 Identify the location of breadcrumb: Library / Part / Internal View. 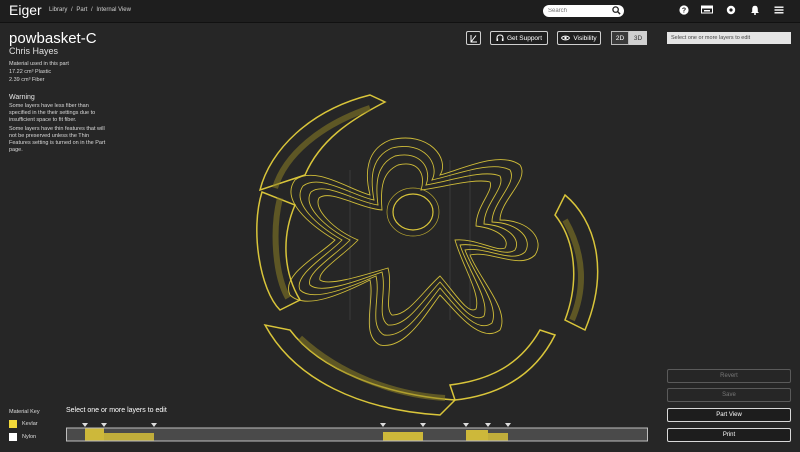
(91, 10).